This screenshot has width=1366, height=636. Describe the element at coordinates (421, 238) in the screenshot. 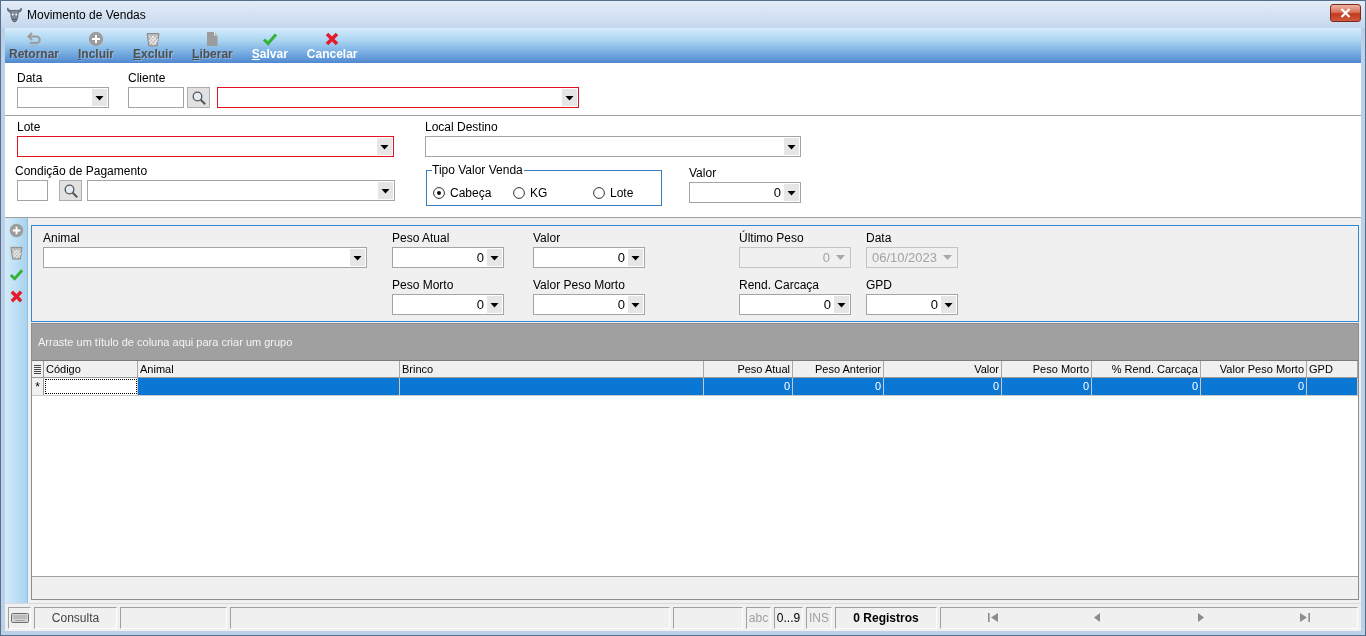

I see `field-label: Peso Atual` at that location.